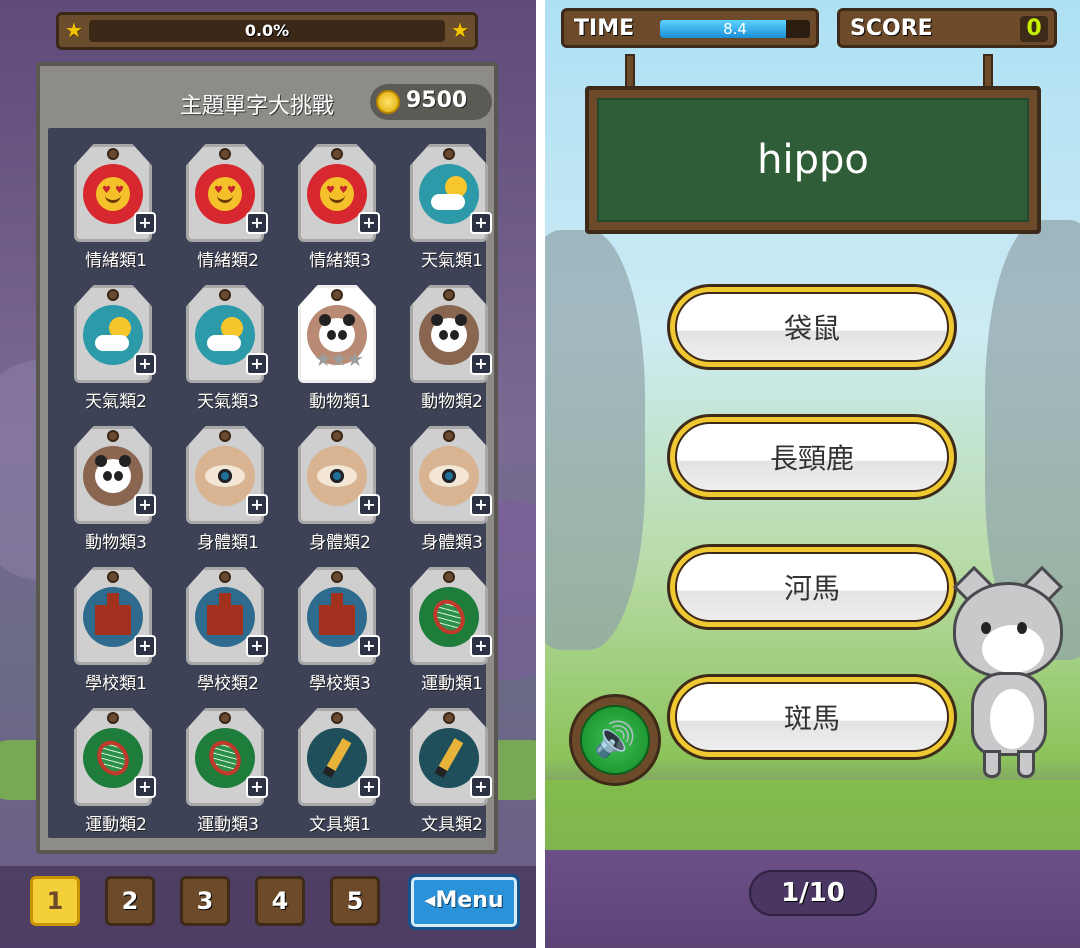 The width and height of the screenshot is (1080, 948). I want to click on category-tile: ♥ ♥ + 情緒類3, so click(330, 207).